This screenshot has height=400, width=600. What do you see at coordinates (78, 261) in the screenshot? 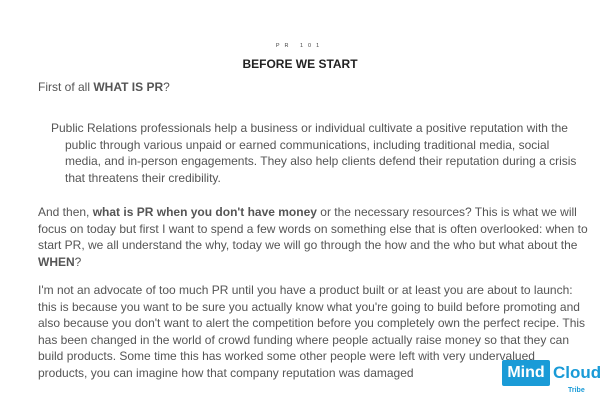
I see `p2-when-suffix: ?` at bounding box center [78, 261].